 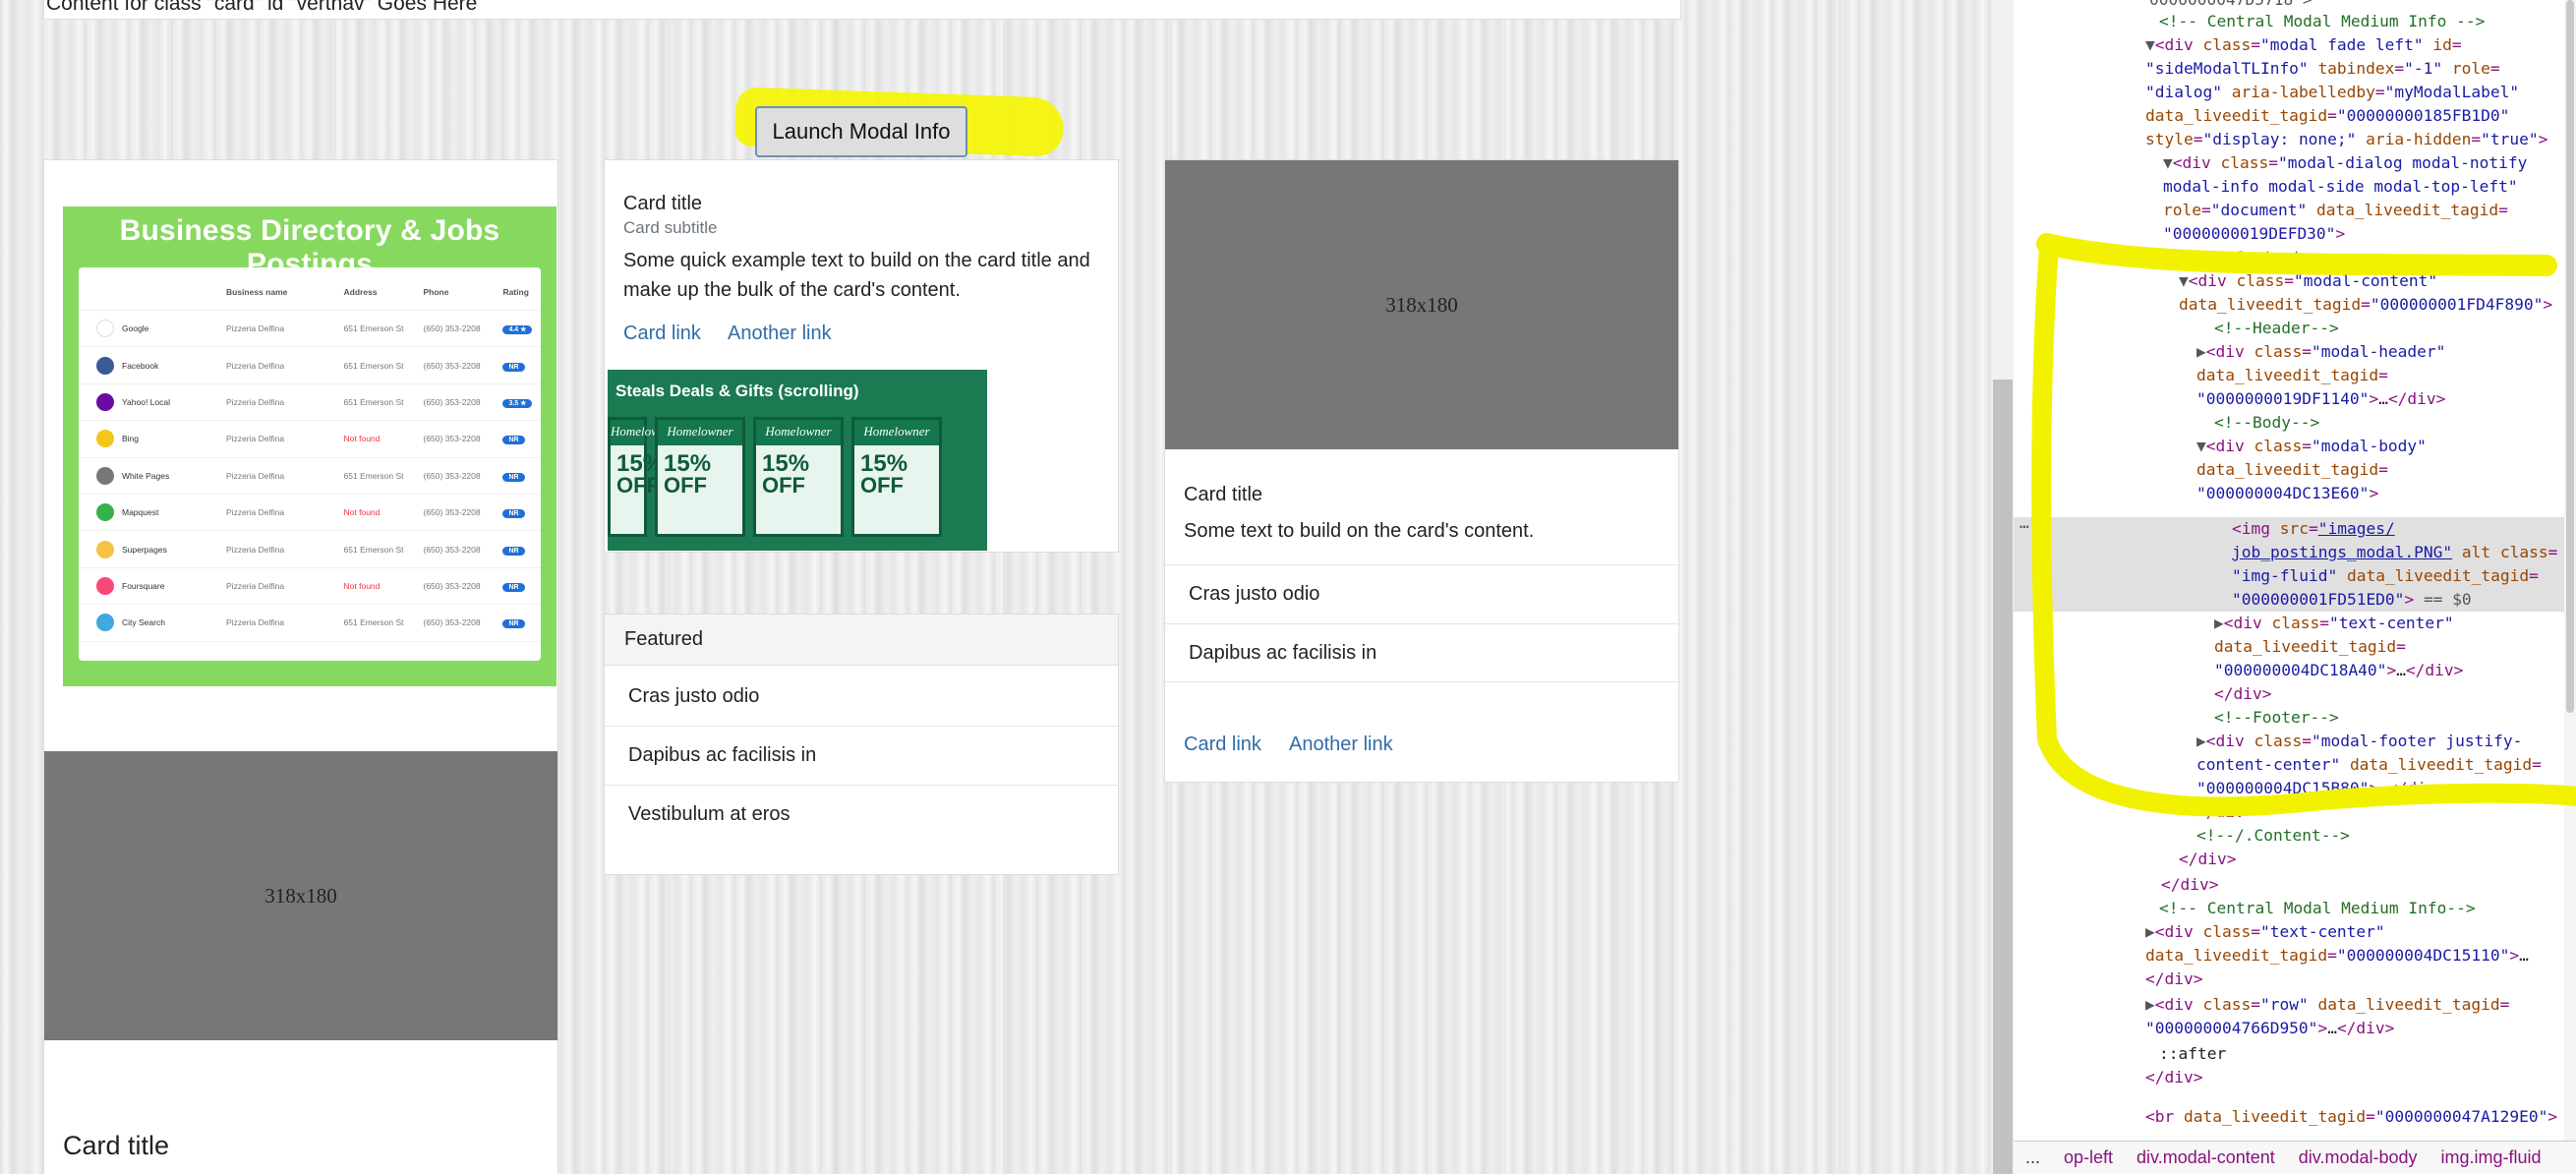 What do you see at coordinates (861, 640) in the screenshot?
I see `featured-header: Featured` at bounding box center [861, 640].